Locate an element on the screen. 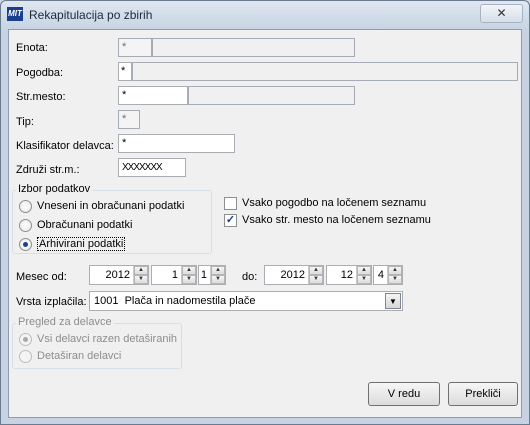 This screenshot has width=530, height=425. do-year-value: 2012 is located at coordinates (292, 275).